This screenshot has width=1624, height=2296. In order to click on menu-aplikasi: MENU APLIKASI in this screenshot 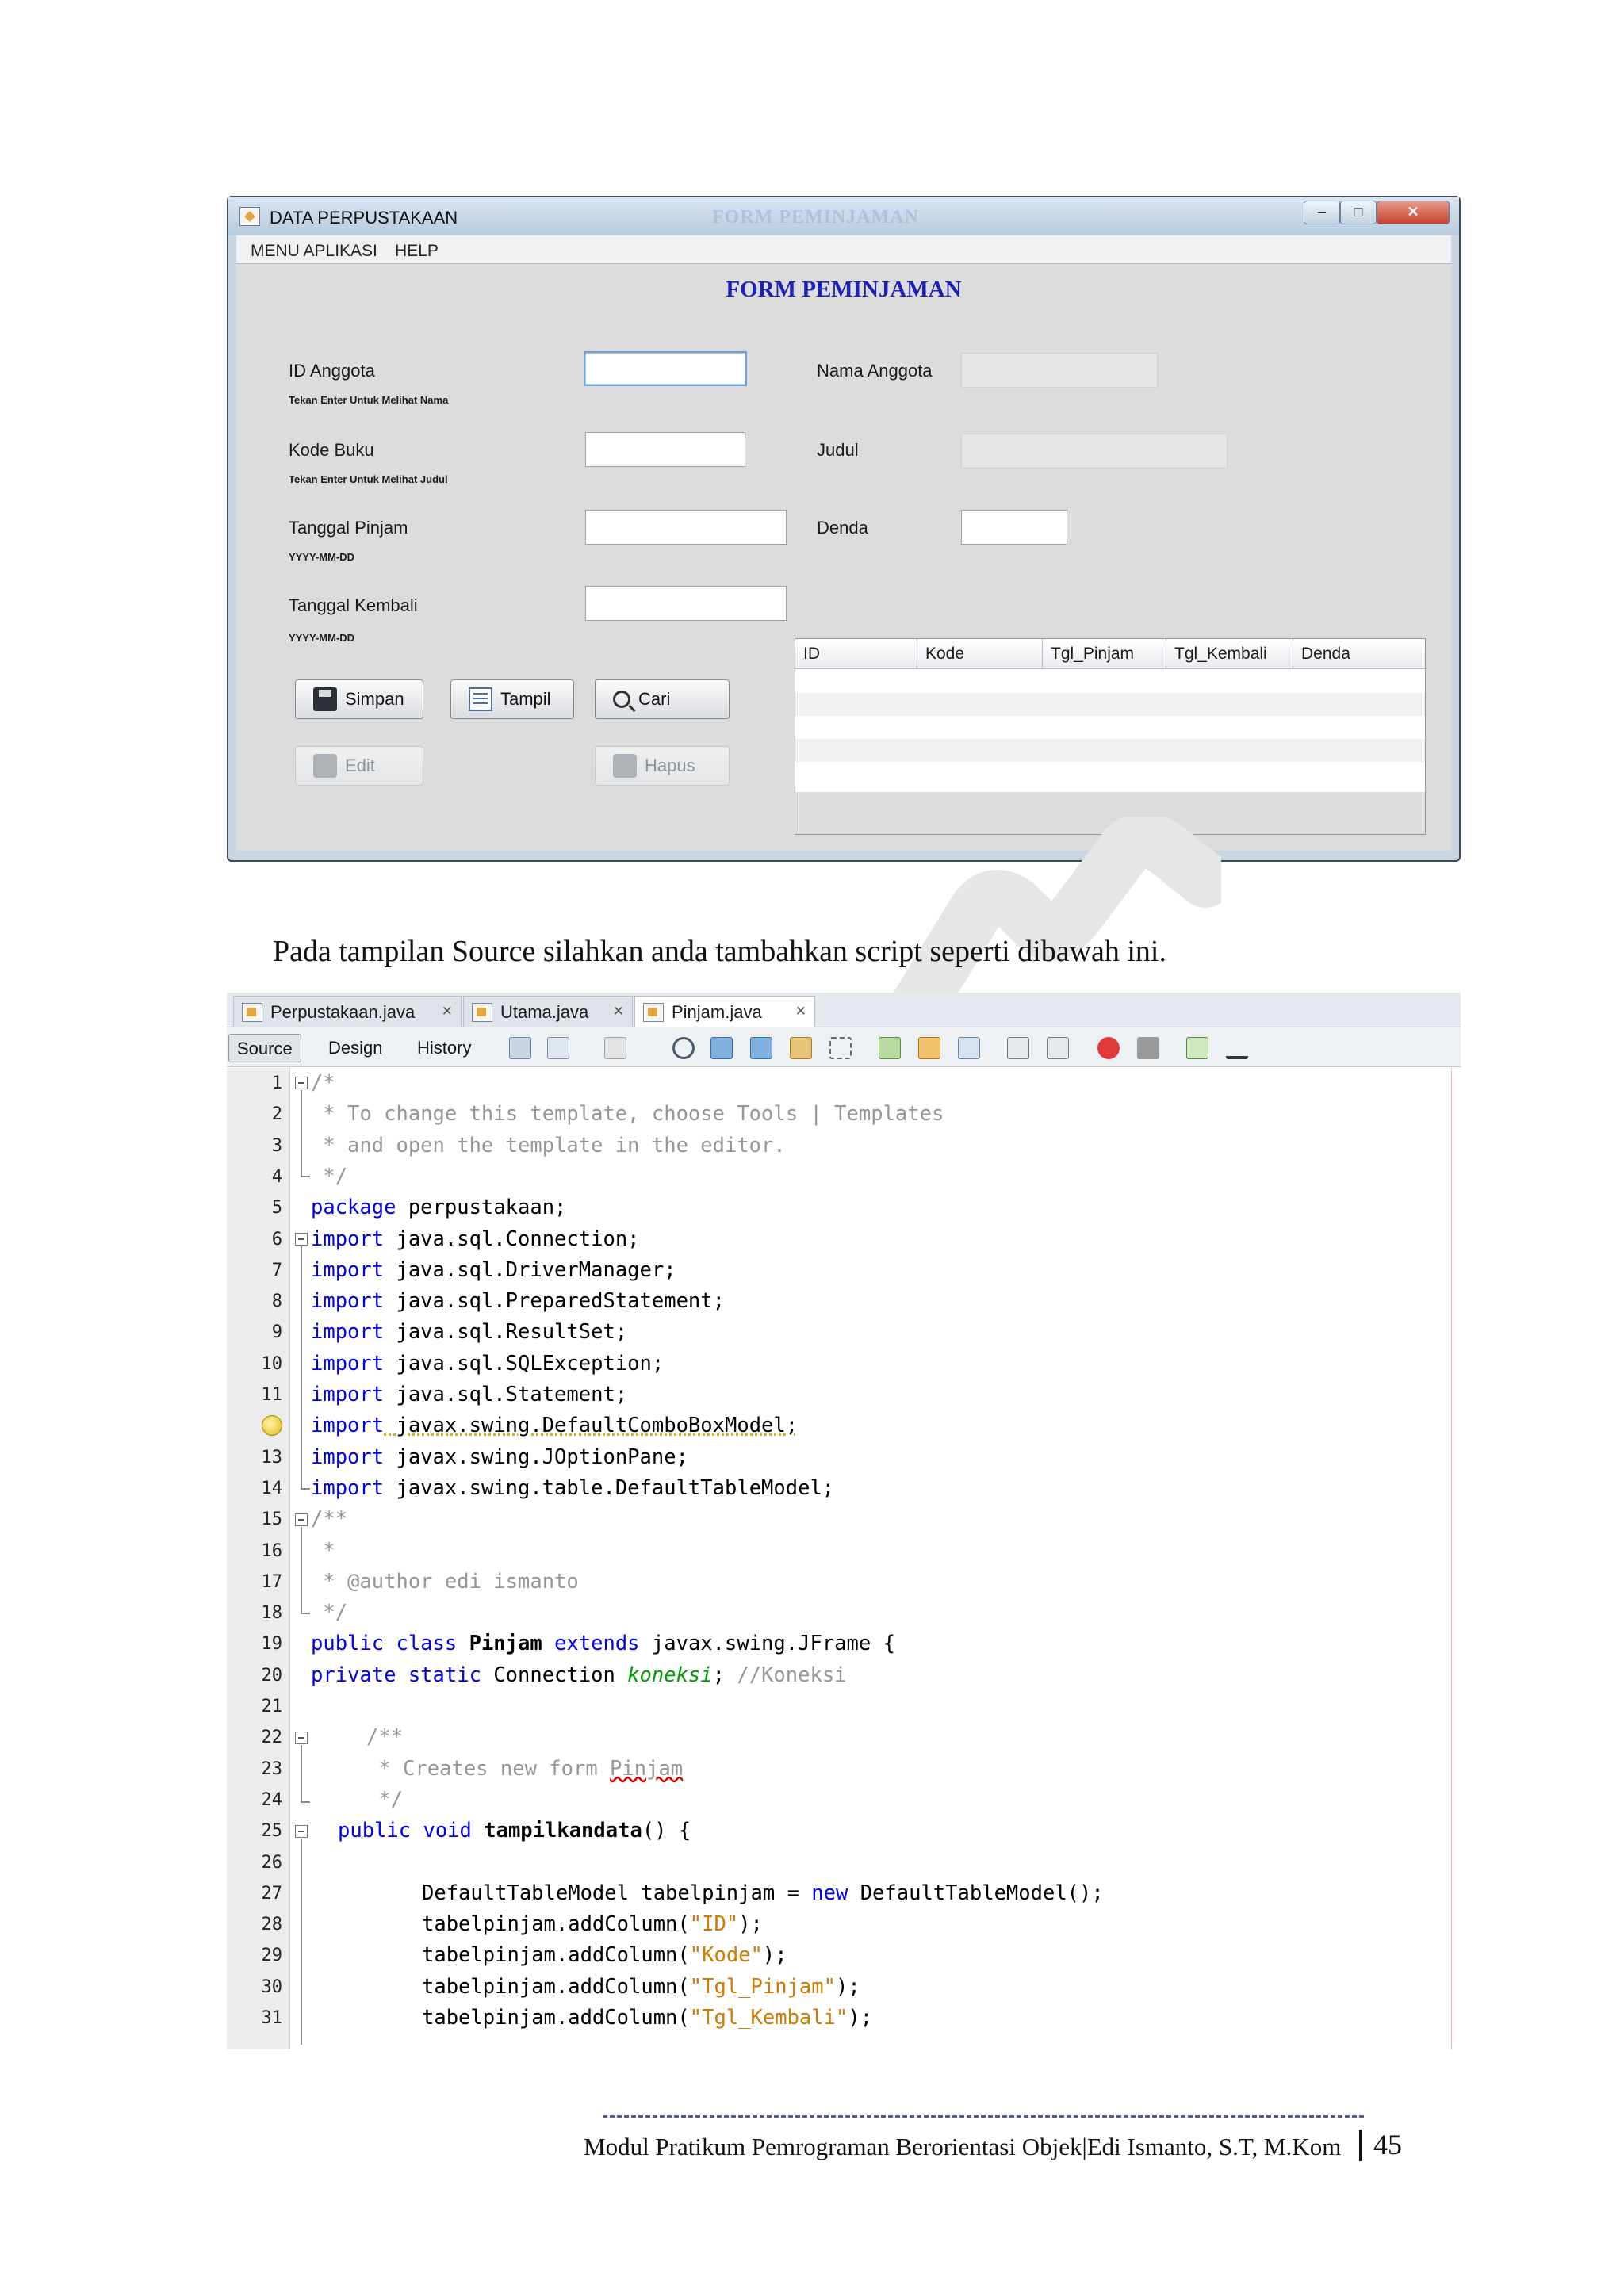, I will do `click(314, 252)`.